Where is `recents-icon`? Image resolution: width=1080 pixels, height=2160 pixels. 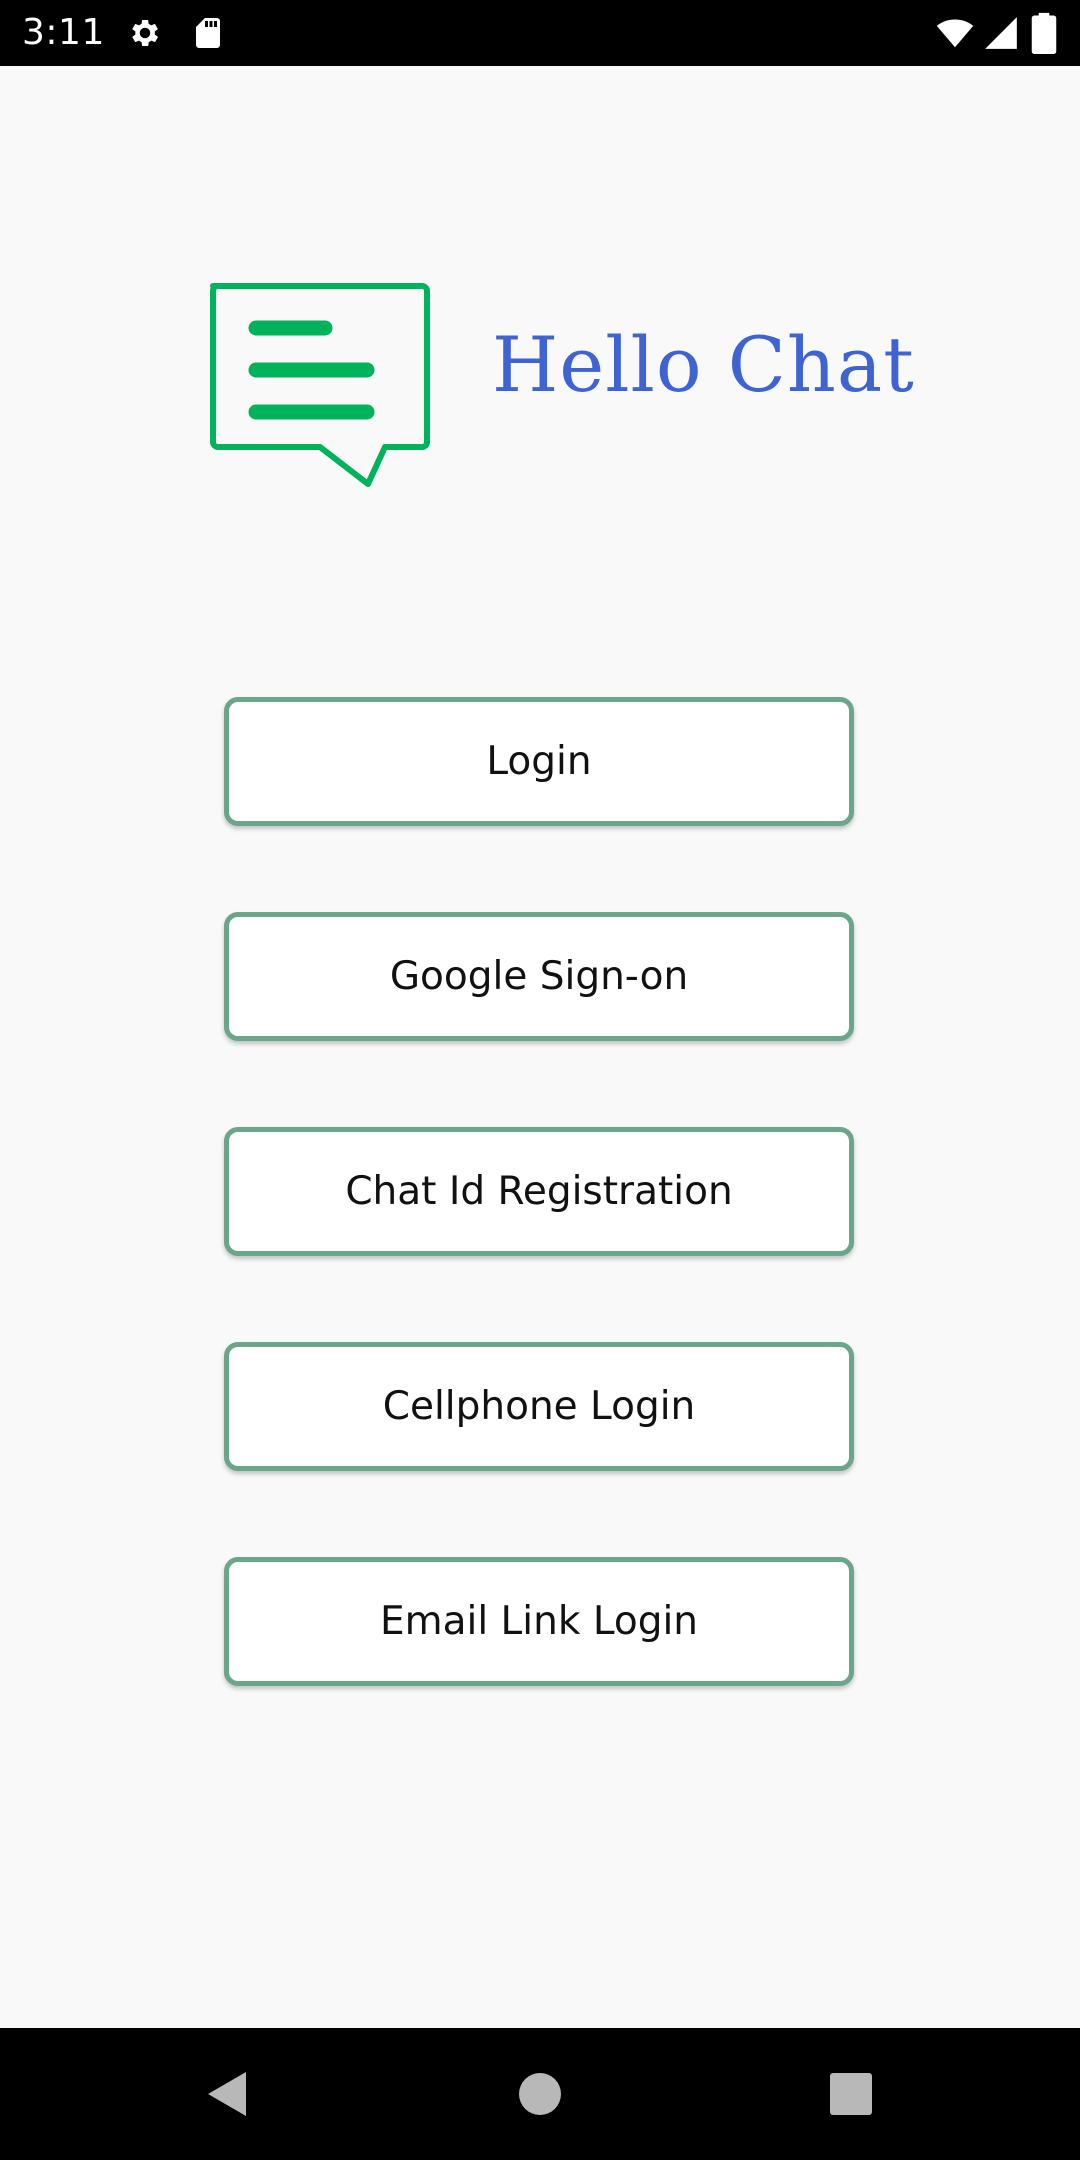
recents-icon is located at coordinates (851, 2094).